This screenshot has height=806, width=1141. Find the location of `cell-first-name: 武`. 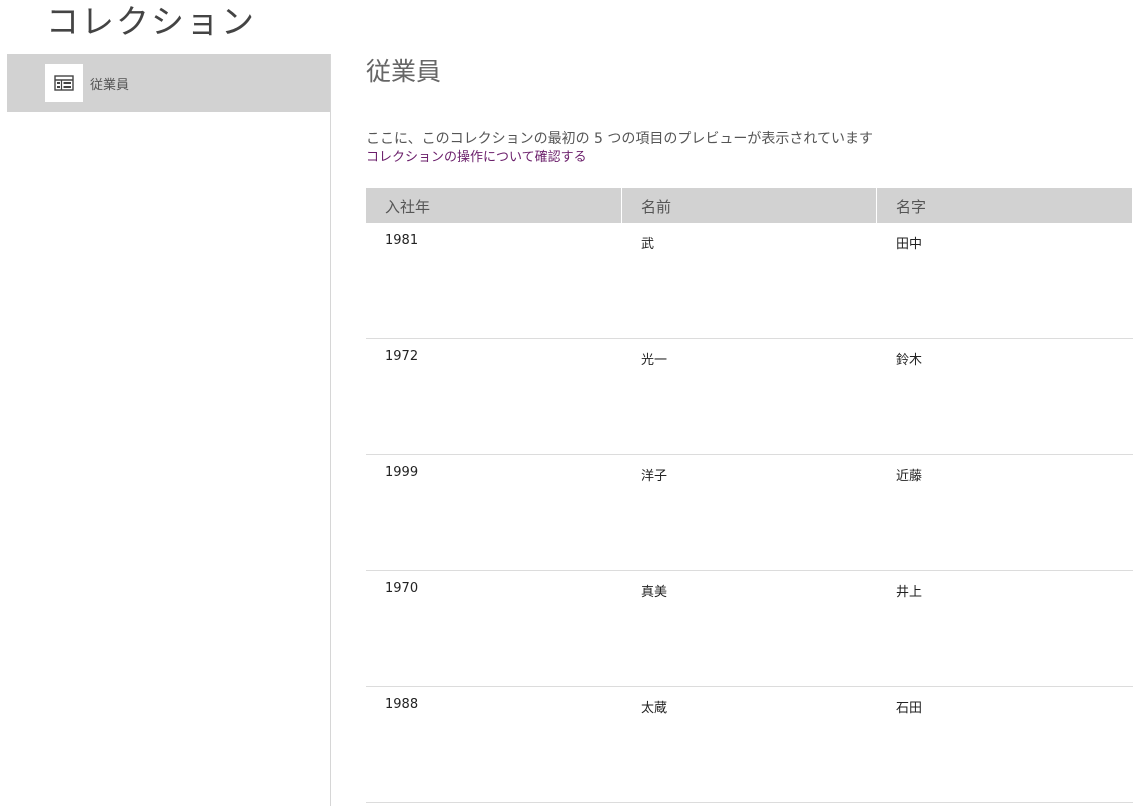

cell-first-name: 武 is located at coordinates (648, 244).